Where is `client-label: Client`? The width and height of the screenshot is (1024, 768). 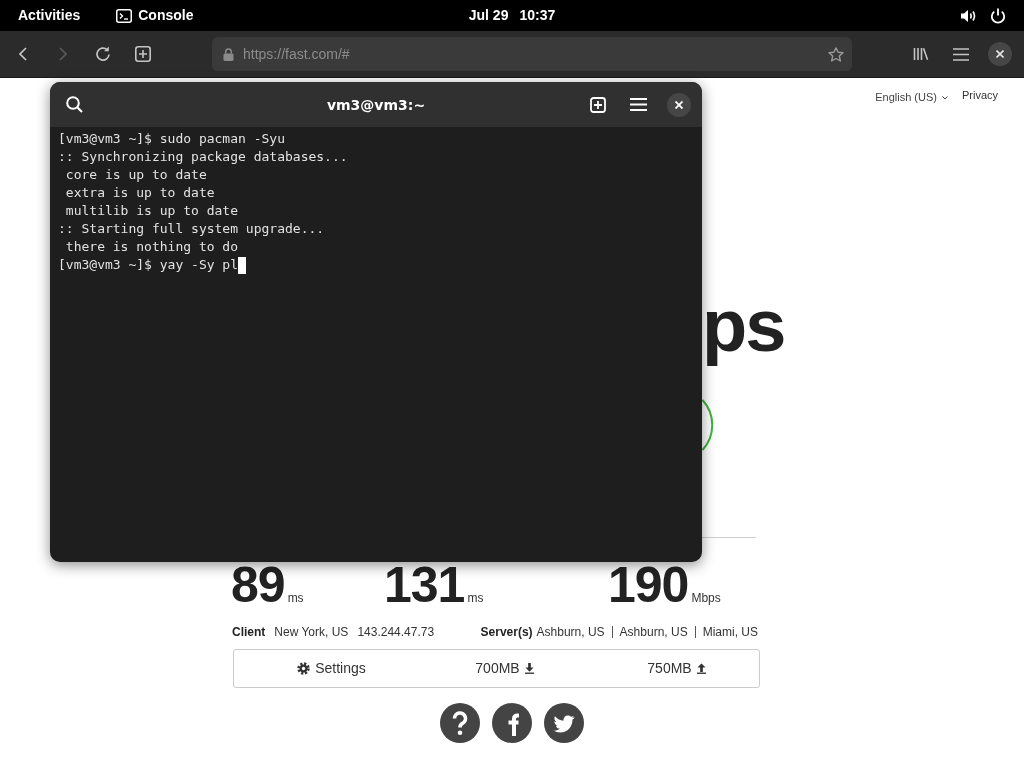 client-label: Client is located at coordinates (249, 632).